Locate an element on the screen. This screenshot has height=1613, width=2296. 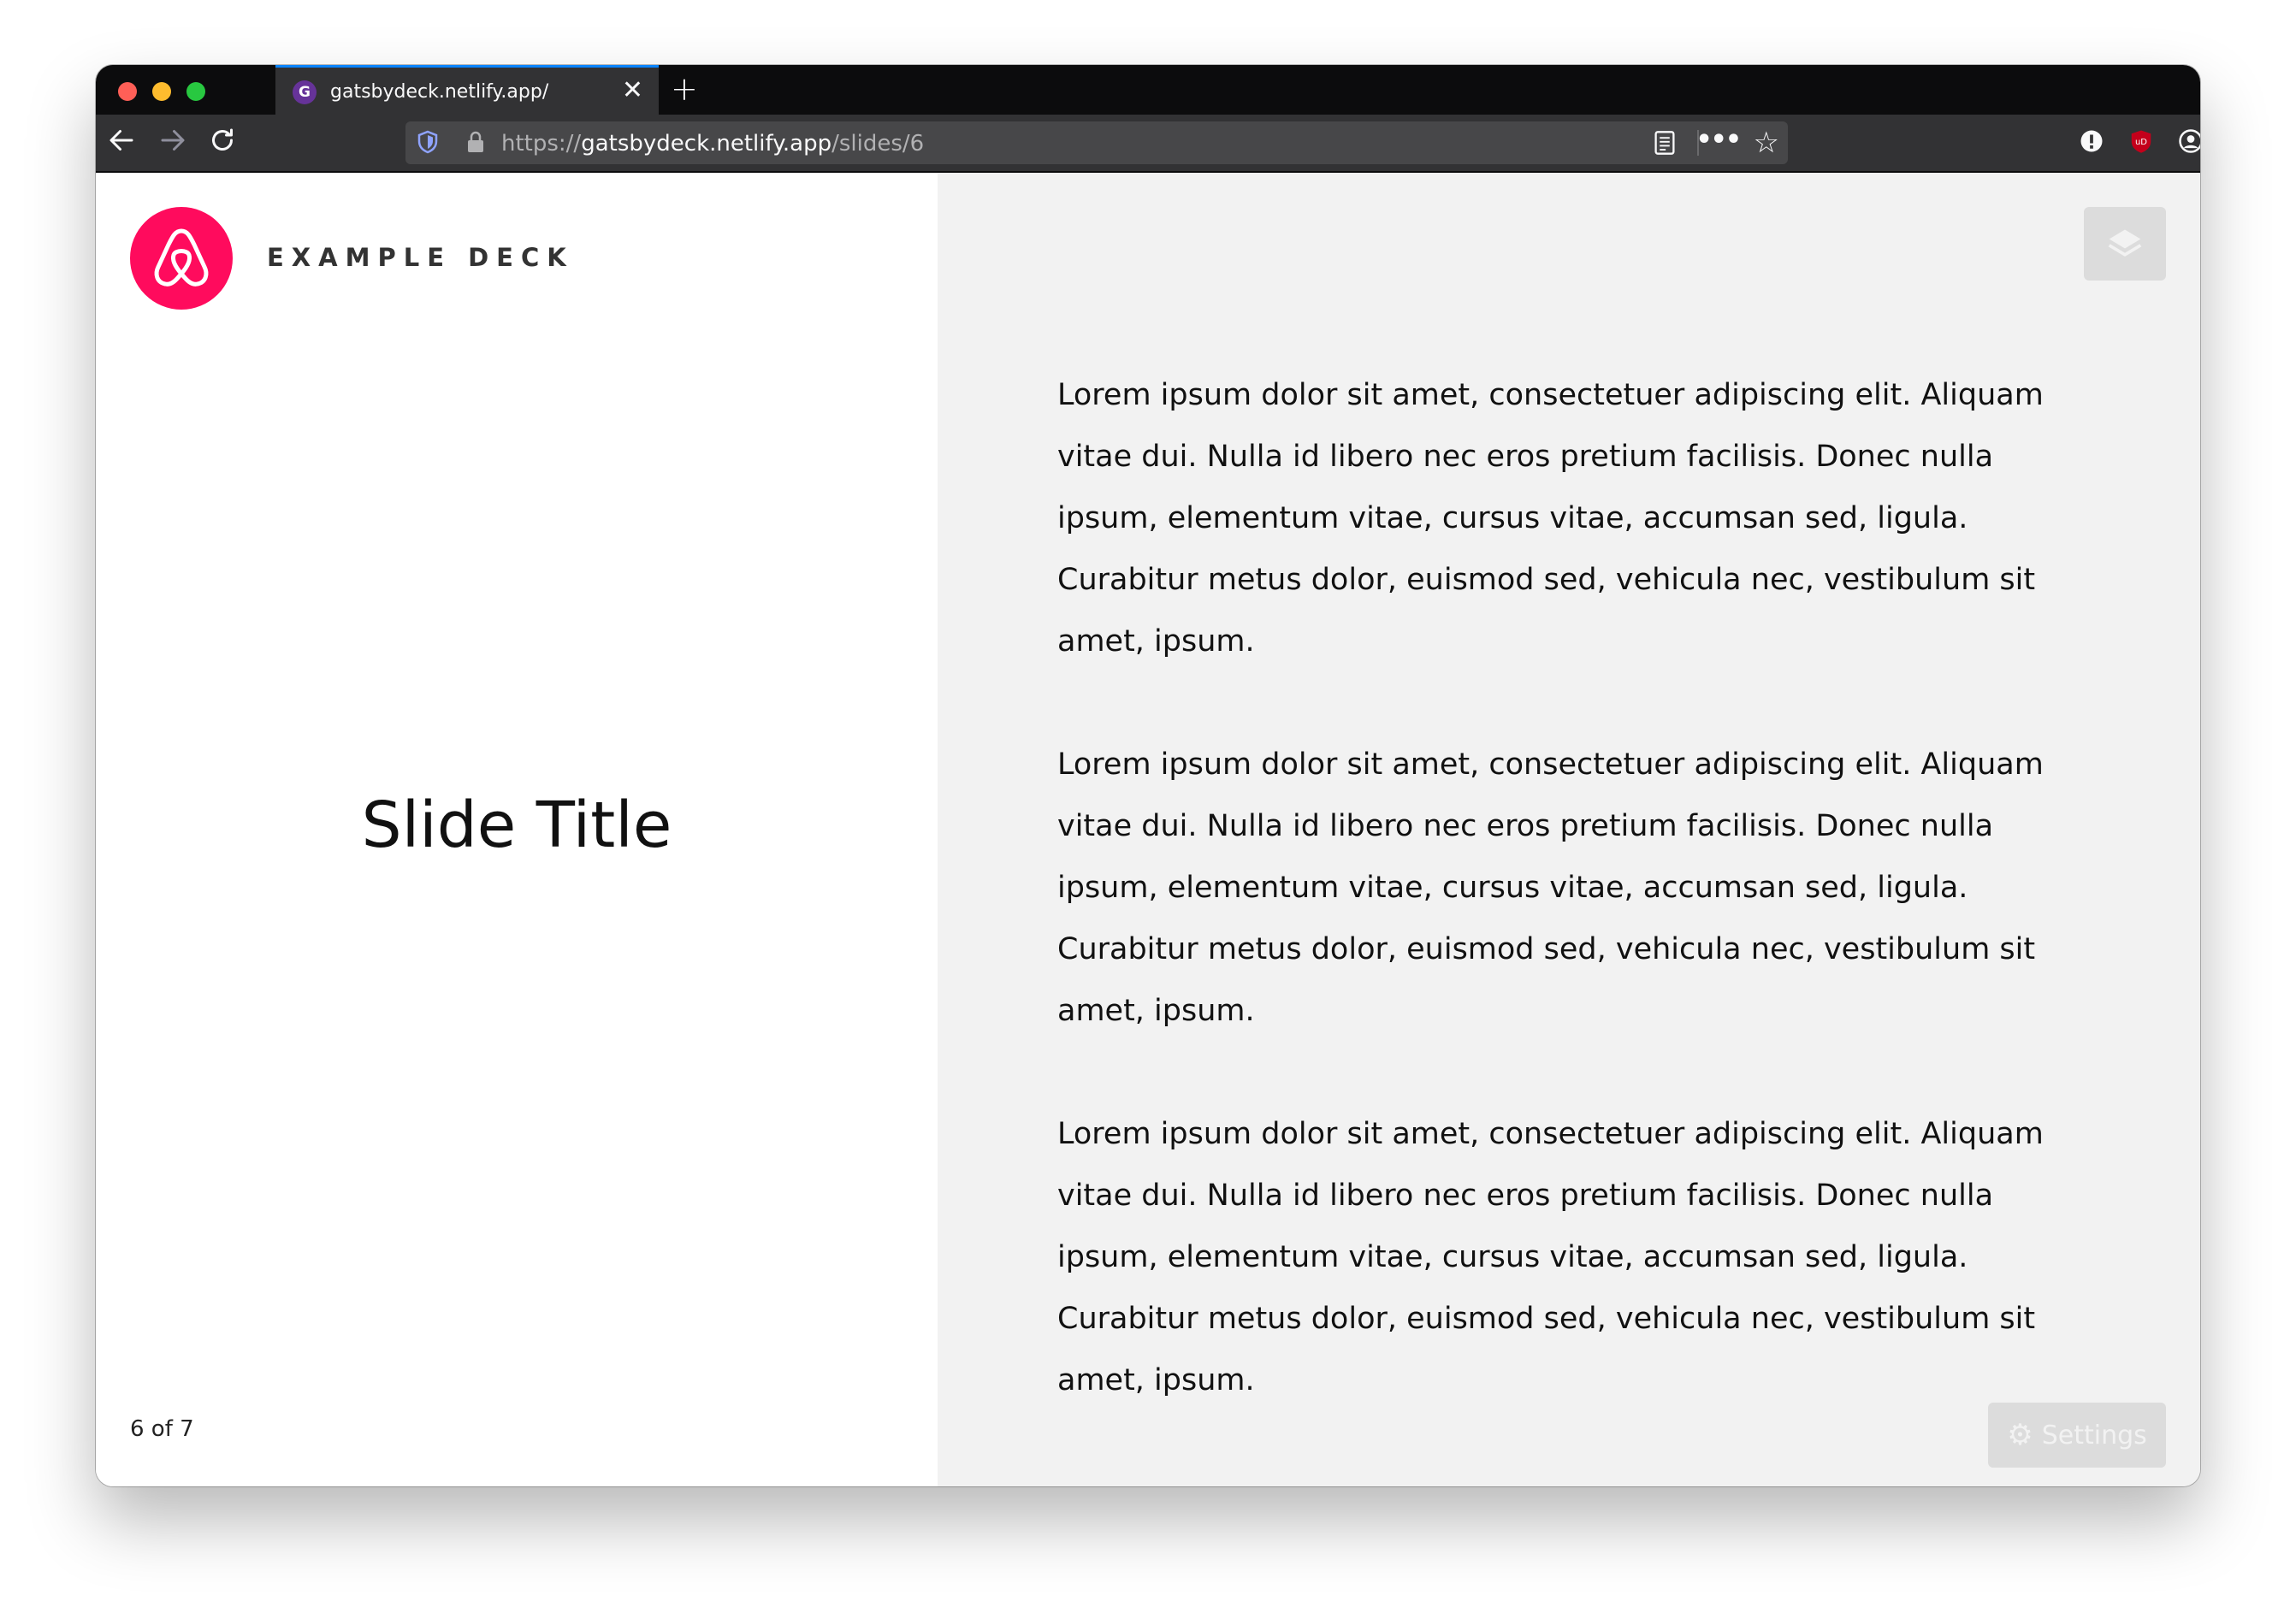
back-arrow-icon is located at coordinates (121, 140).